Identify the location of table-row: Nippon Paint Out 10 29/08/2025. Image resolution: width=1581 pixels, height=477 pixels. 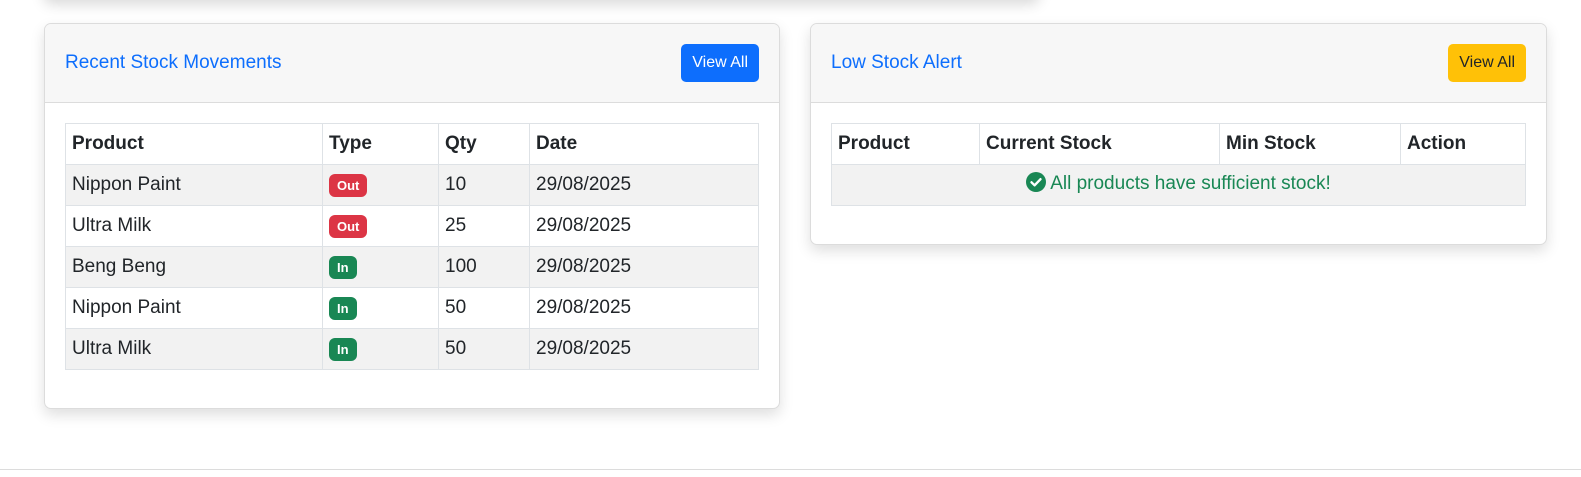
(412, 185).